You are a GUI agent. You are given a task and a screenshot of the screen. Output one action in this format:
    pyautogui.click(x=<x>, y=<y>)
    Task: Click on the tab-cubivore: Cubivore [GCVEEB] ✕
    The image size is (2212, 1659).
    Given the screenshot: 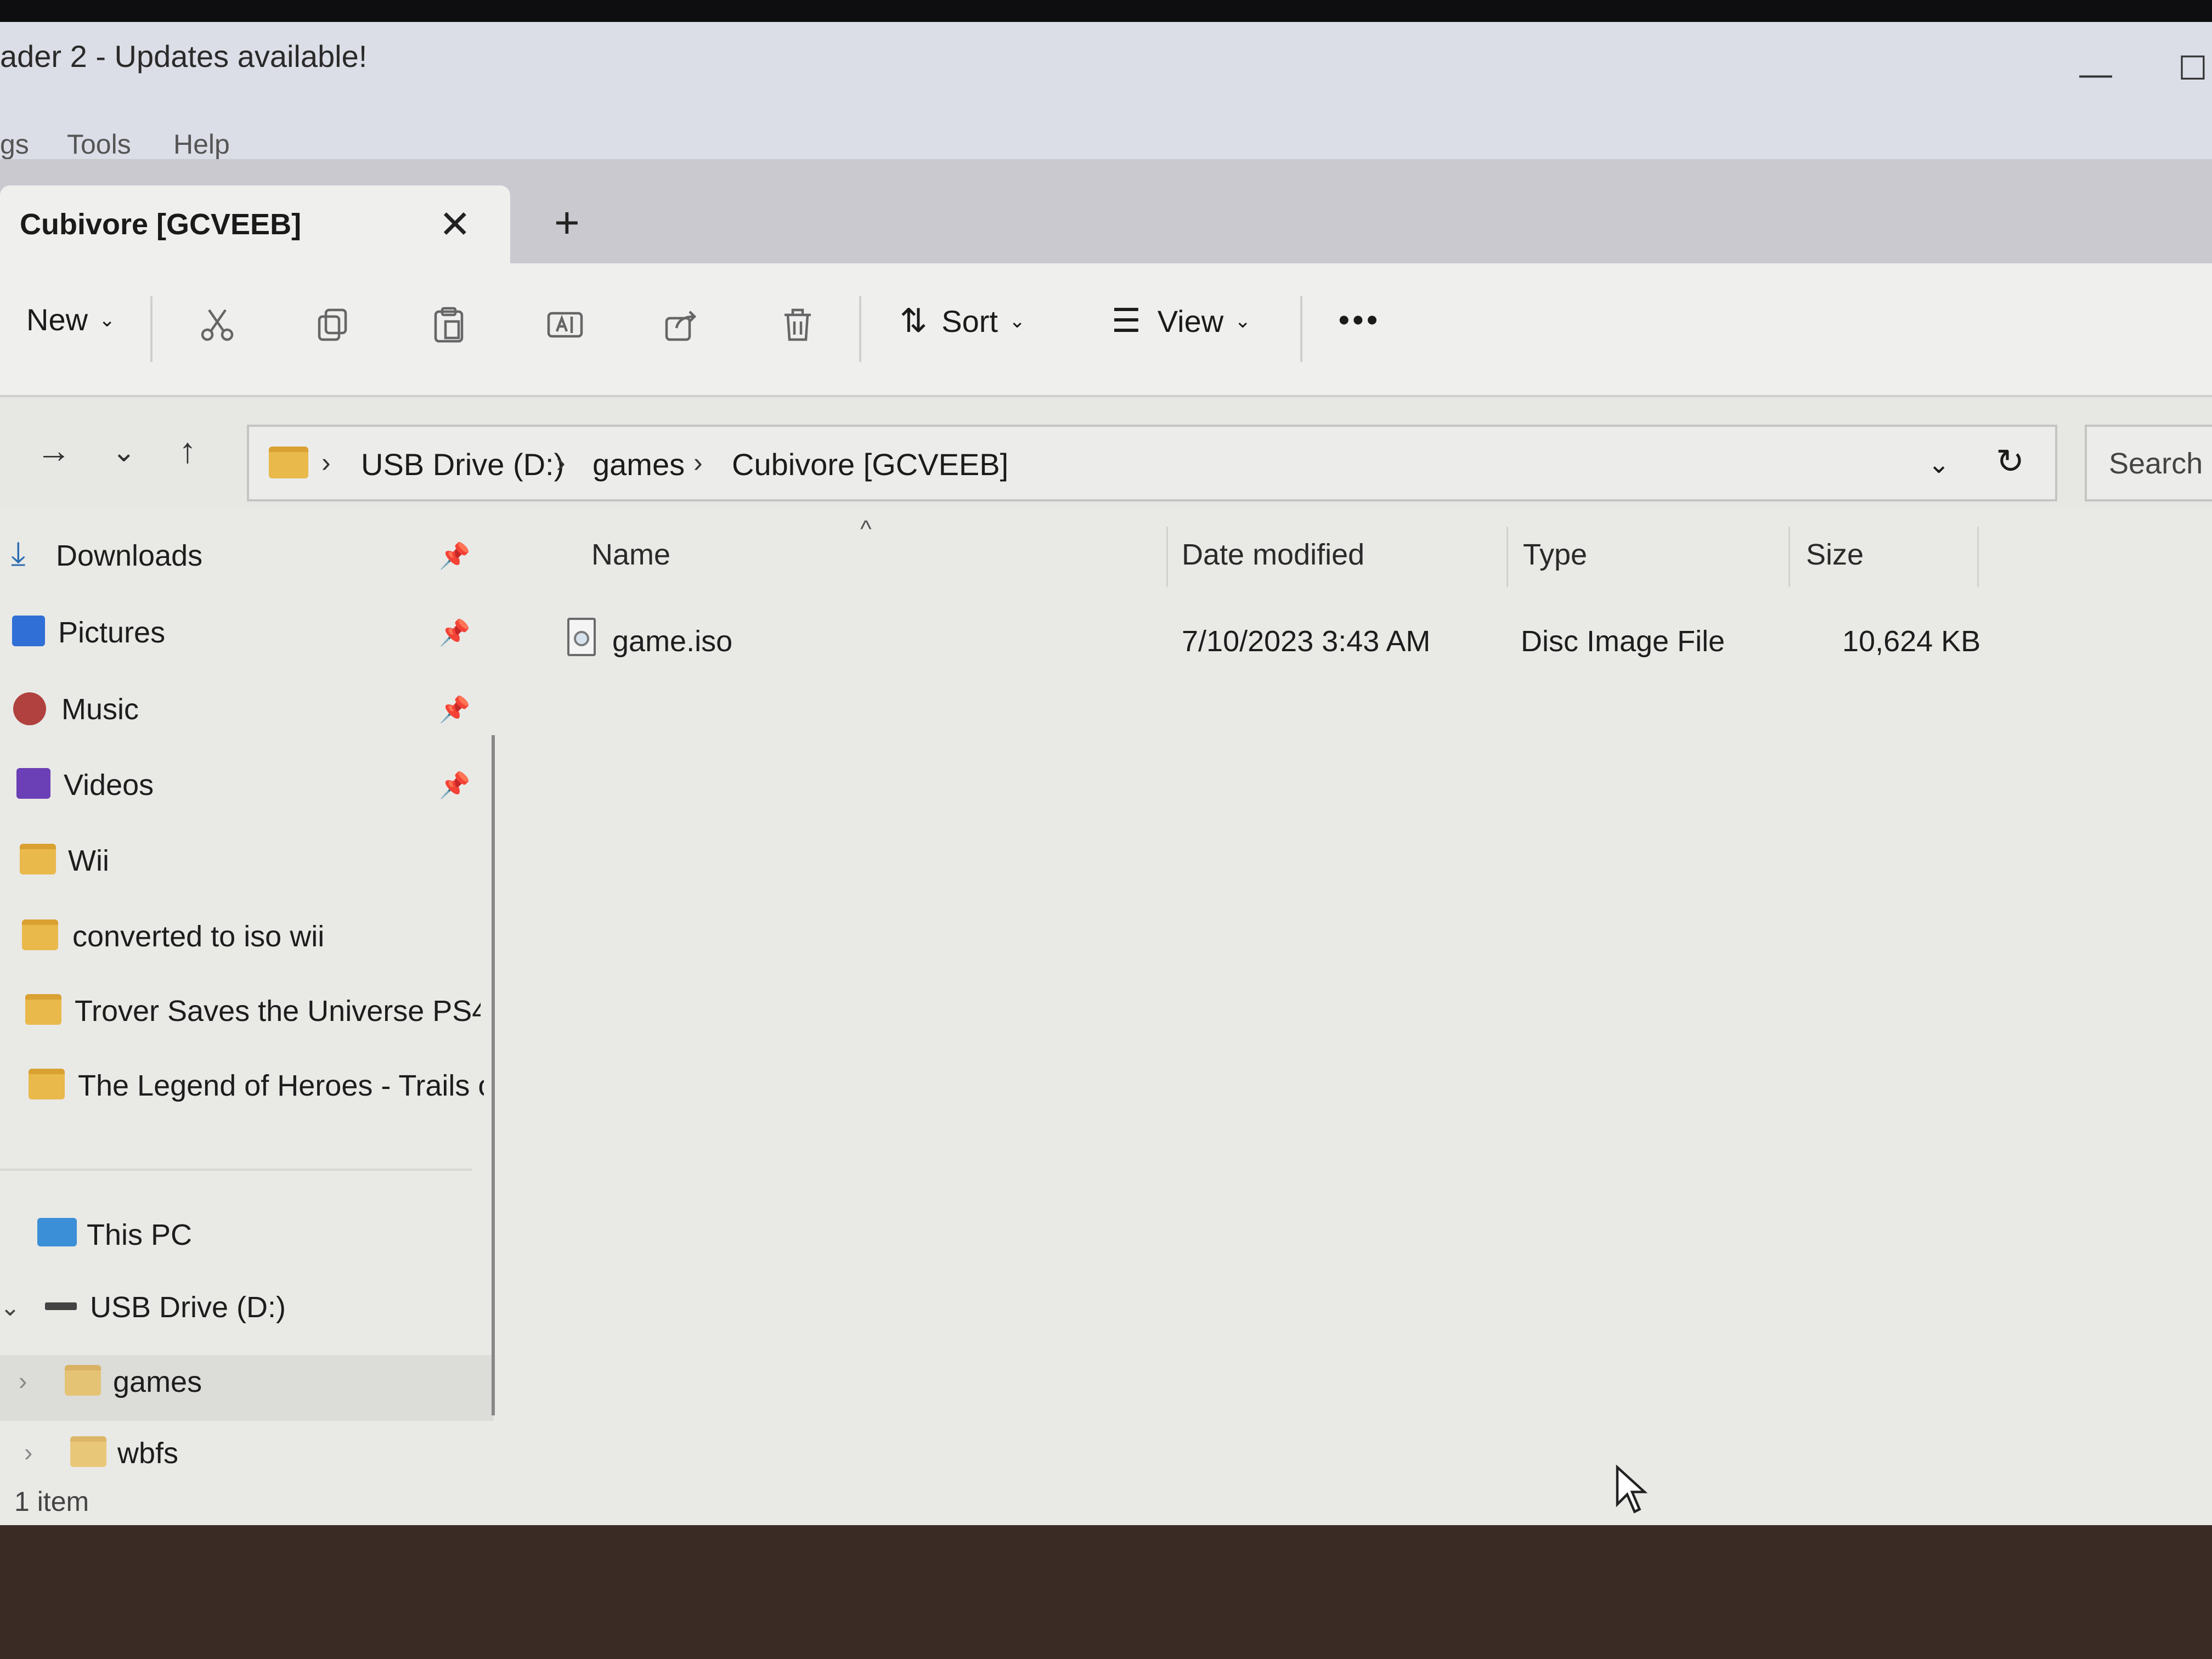 What is the action you would take?
    pyautogui.click(x=255, y=224)
    